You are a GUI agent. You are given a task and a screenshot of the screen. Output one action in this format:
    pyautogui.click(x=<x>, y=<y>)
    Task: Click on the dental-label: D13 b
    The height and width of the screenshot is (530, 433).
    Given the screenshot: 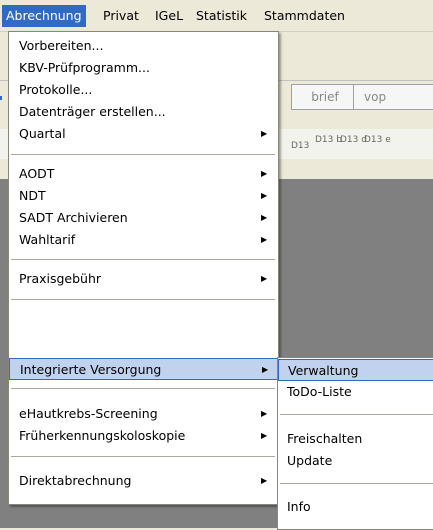 What is the action you would take?
    pyautogui.click(x=328, y=140)
    